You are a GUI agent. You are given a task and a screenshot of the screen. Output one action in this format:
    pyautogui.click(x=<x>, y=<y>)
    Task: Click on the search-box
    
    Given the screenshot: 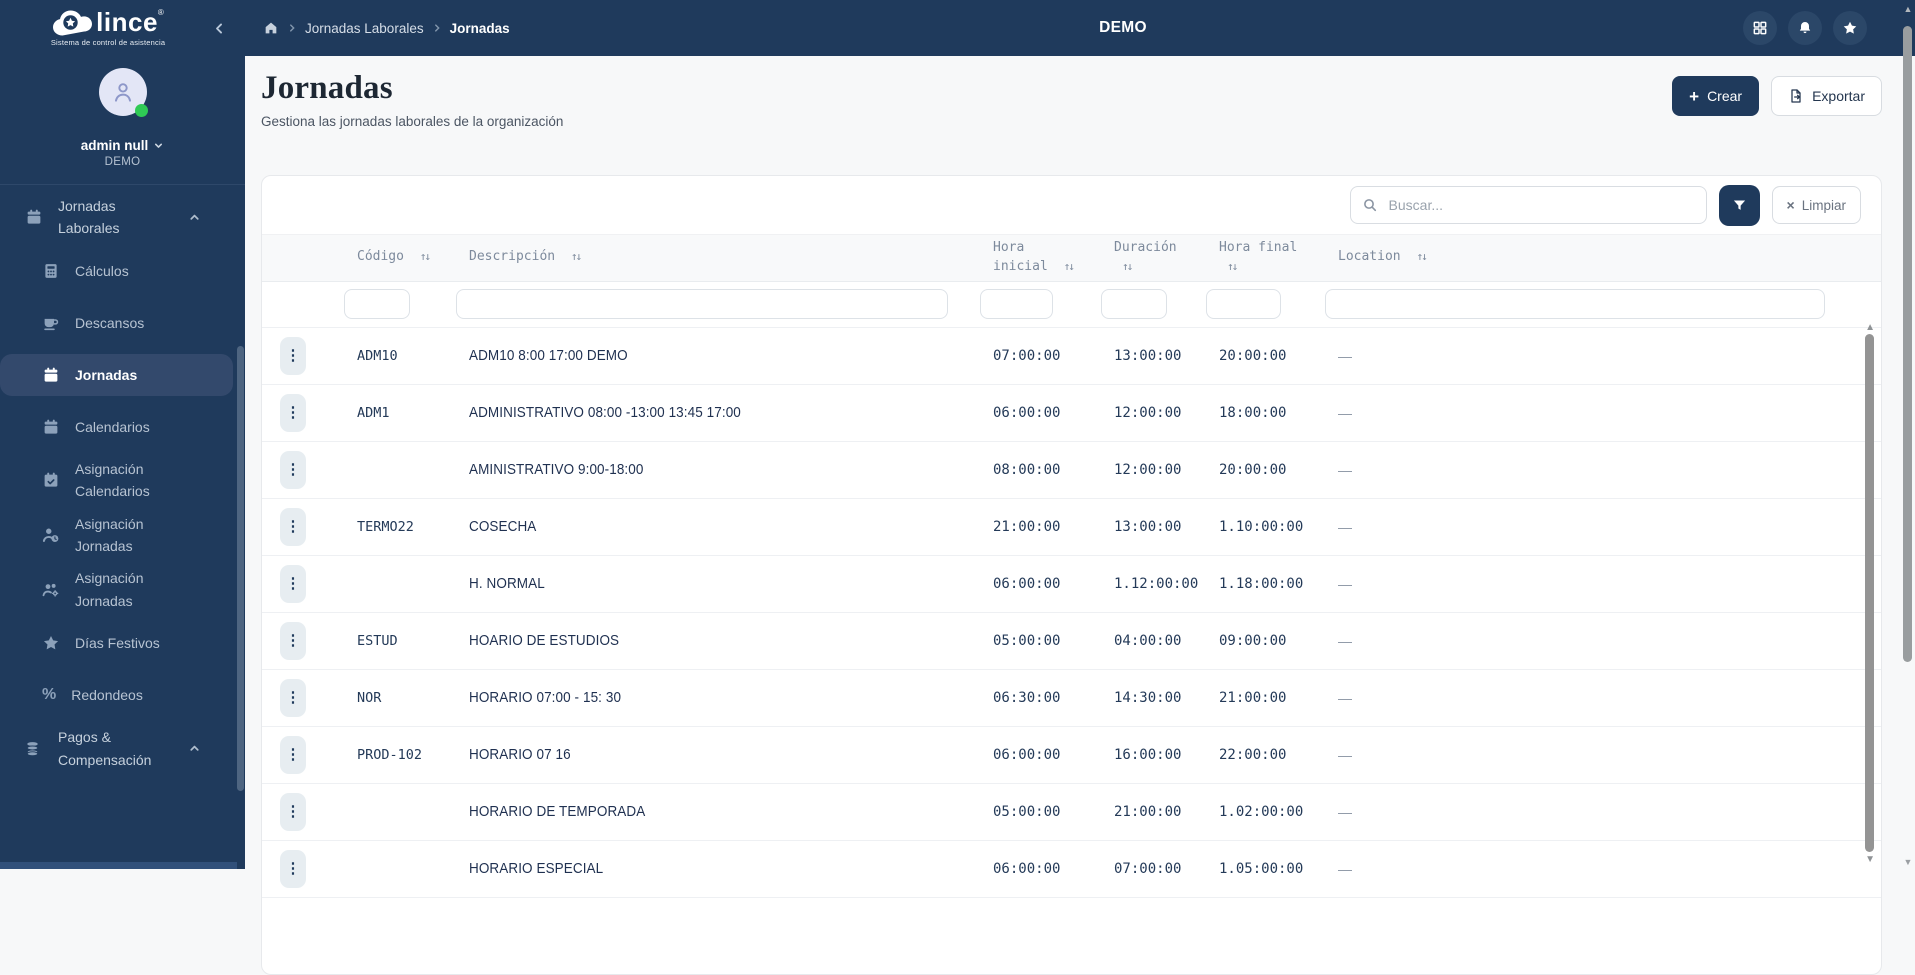 What is the action you would take?
    pyautogui.click(x=1528, y=205)
    